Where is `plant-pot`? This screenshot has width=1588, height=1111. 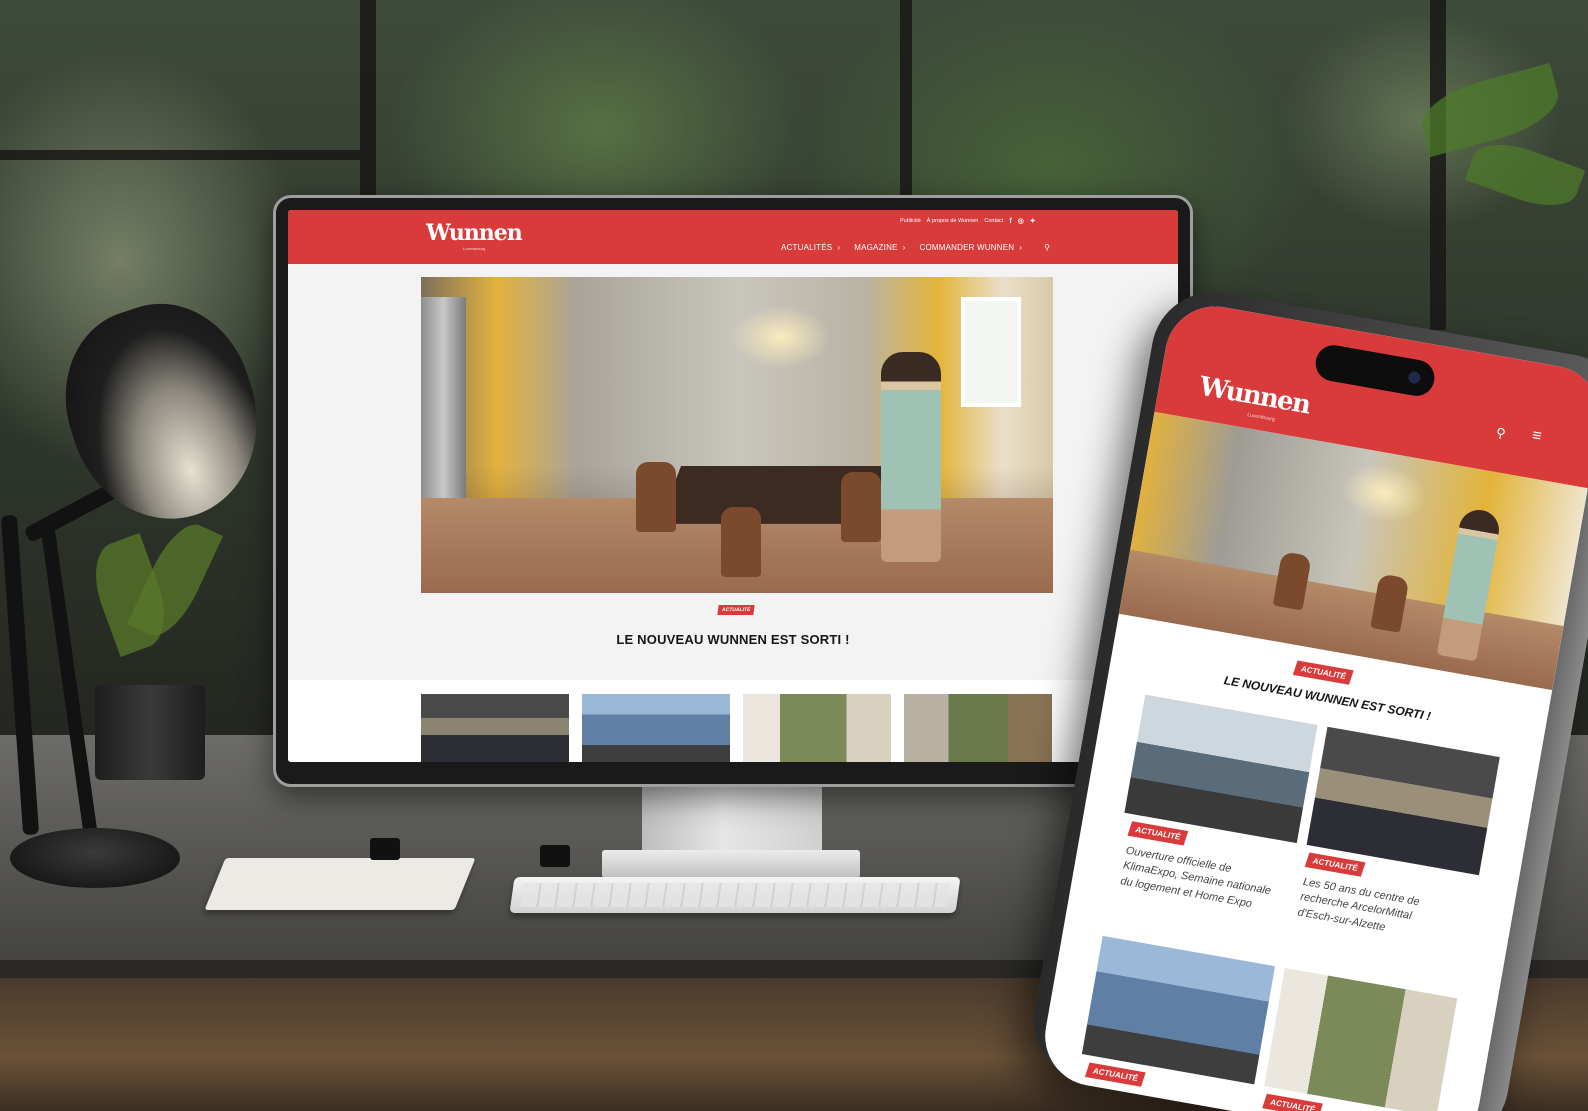 plant-pot is located at coordinates (150, 732).